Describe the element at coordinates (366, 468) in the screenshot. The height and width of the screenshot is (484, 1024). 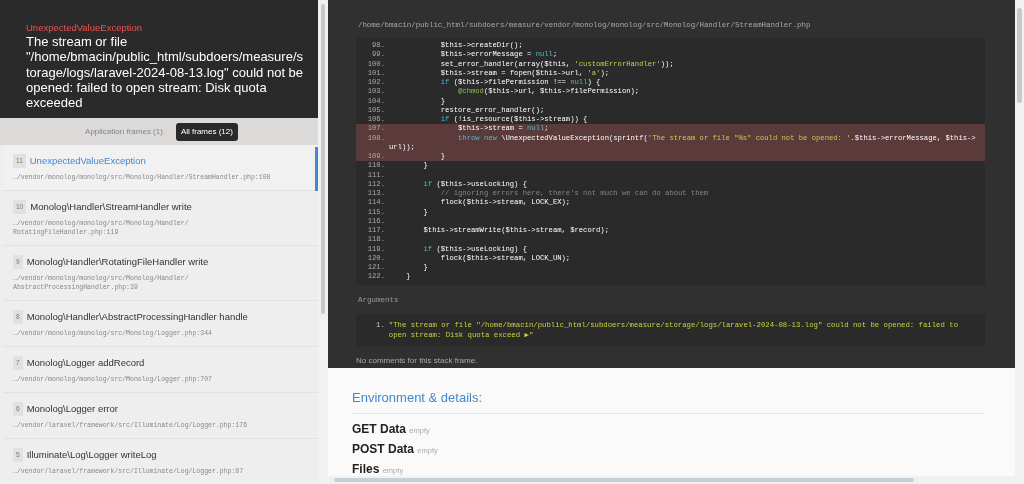
I see `section-title: Files` at that location.